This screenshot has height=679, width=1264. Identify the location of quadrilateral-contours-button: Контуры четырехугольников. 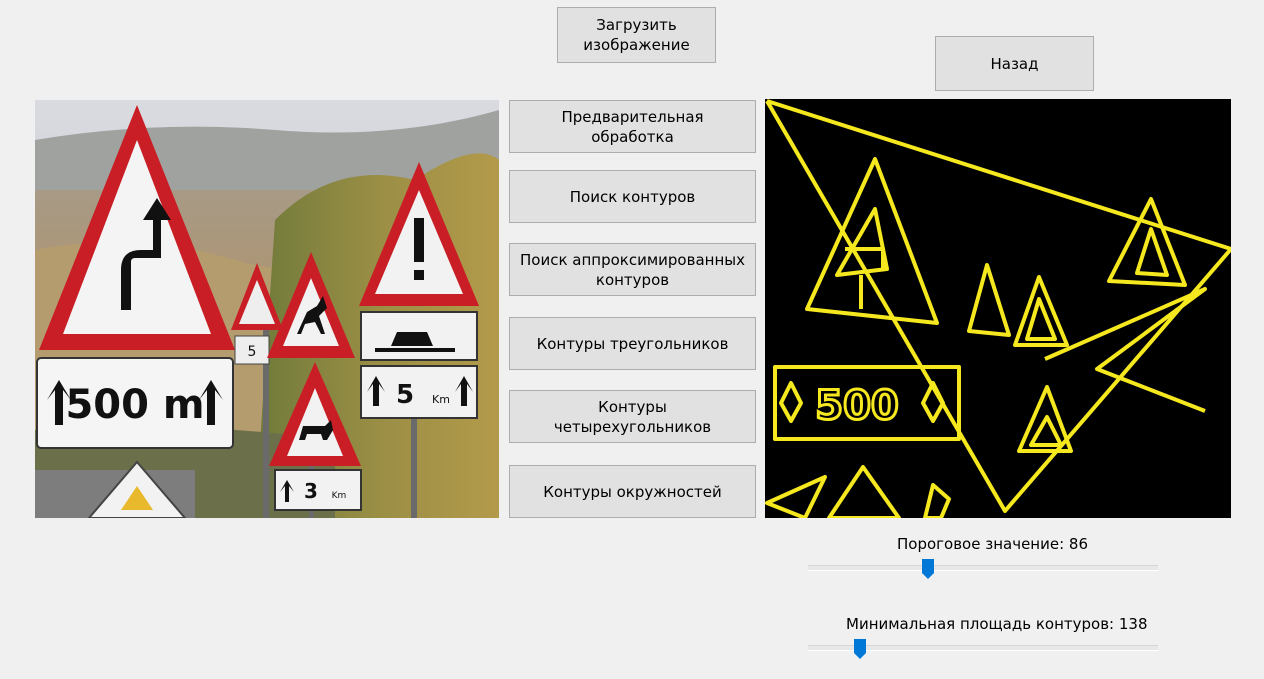
(632, 416).